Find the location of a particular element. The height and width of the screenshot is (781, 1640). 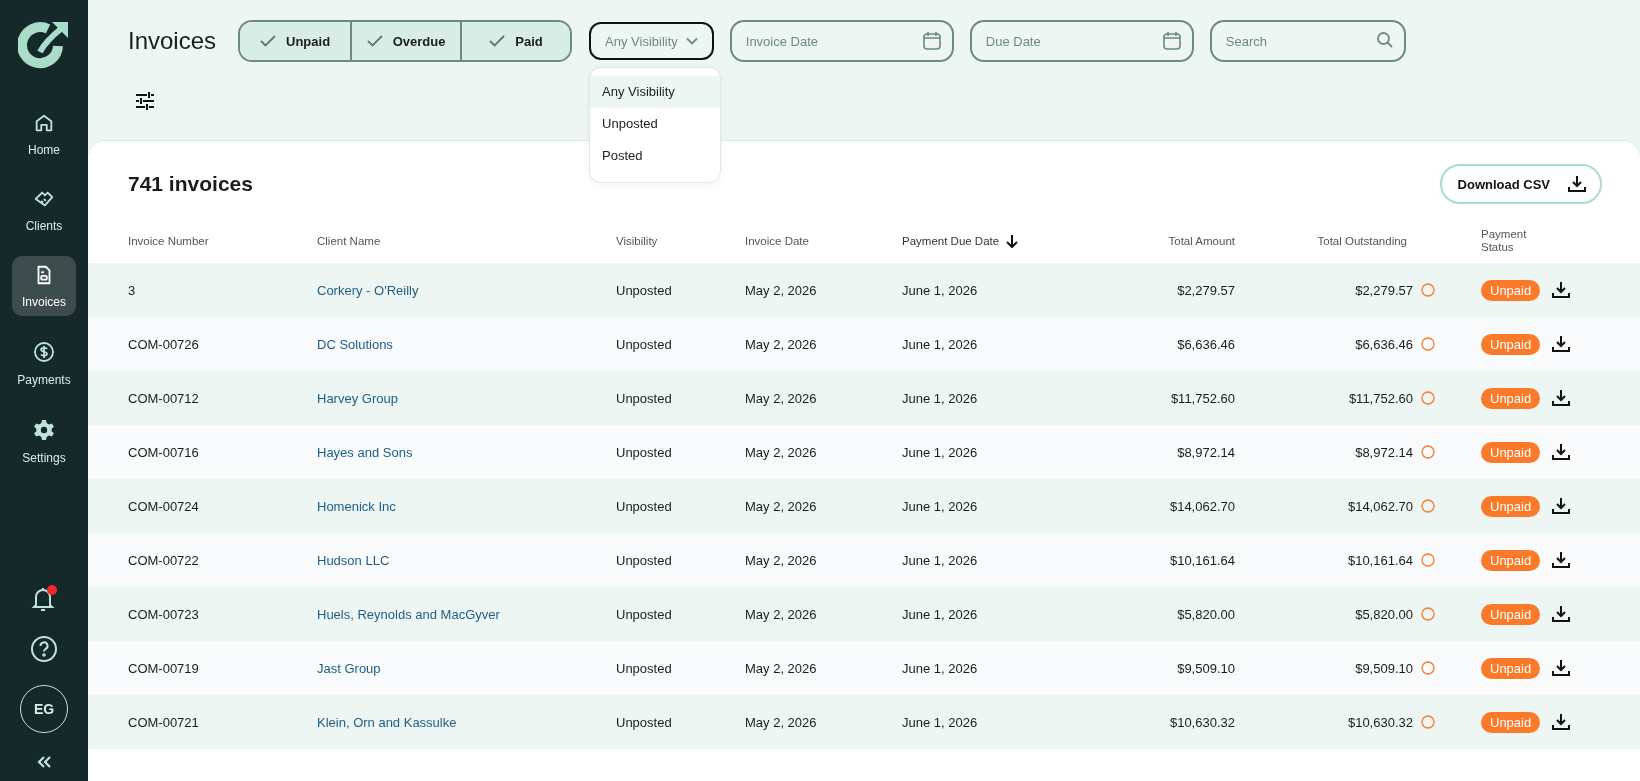

filter-settings-icon is located at coordinates (145, 101).